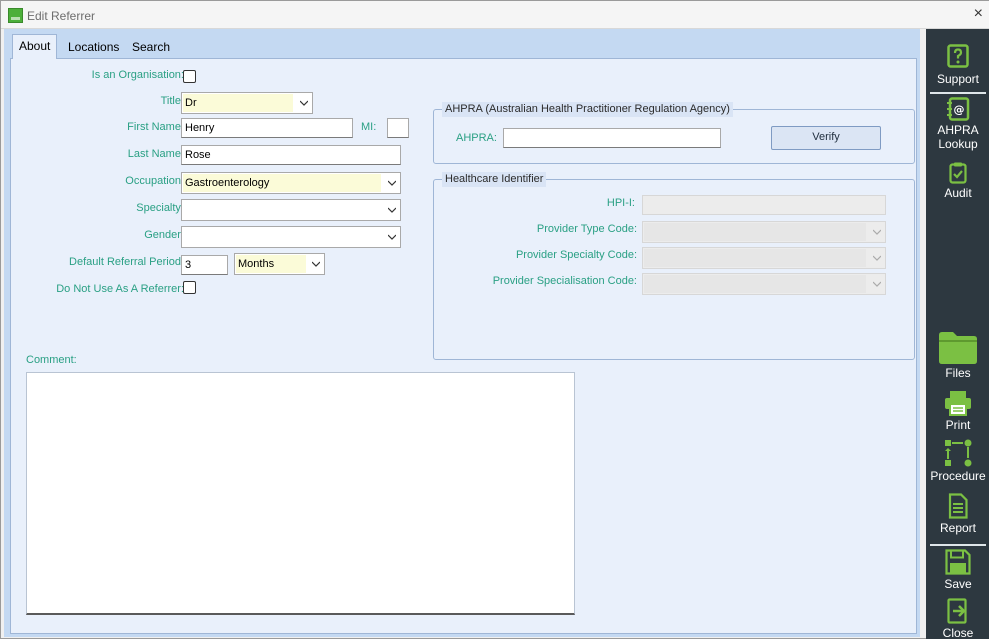 The height and width of the screenshot is (639, 989). I want to click on procedure-label: Procedure, so click(958, 476).